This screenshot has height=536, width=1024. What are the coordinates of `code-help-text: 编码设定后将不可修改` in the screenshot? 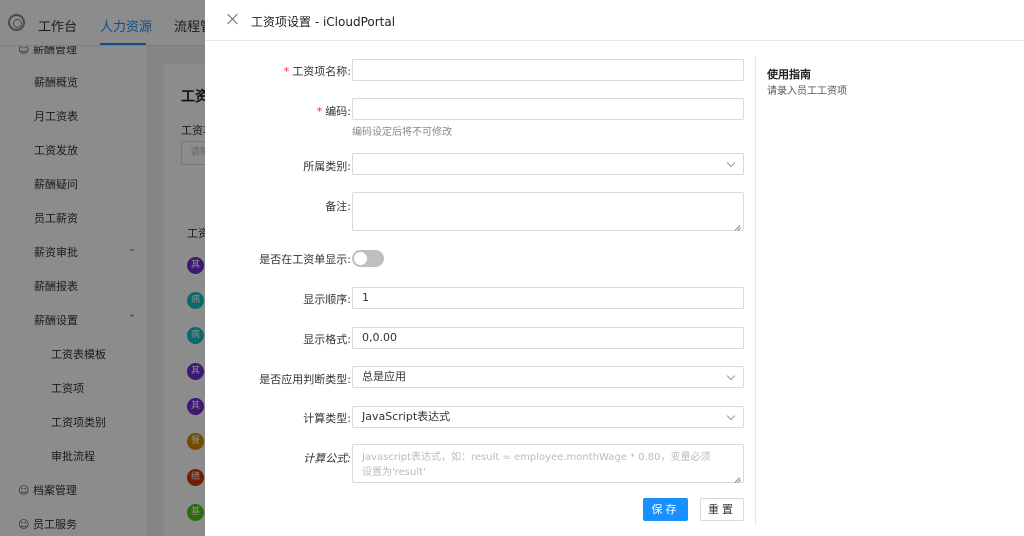 It's located at (402, 132).